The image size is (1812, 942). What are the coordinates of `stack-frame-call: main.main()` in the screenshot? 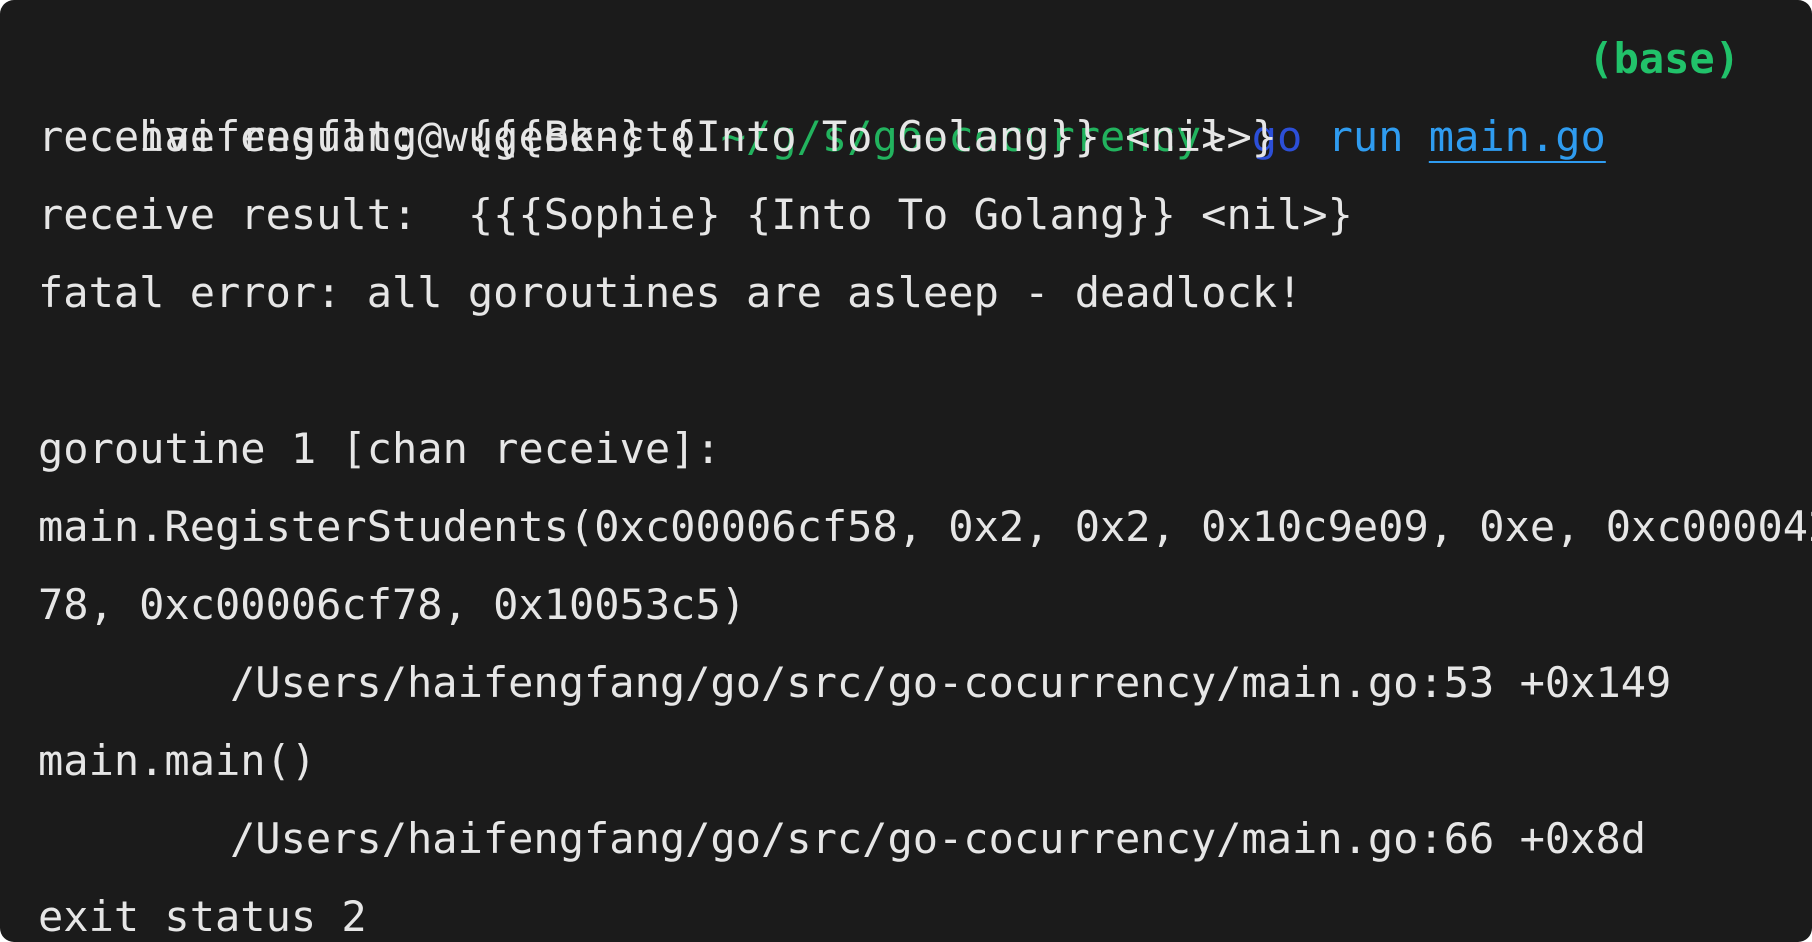 It's located at (177, 760).